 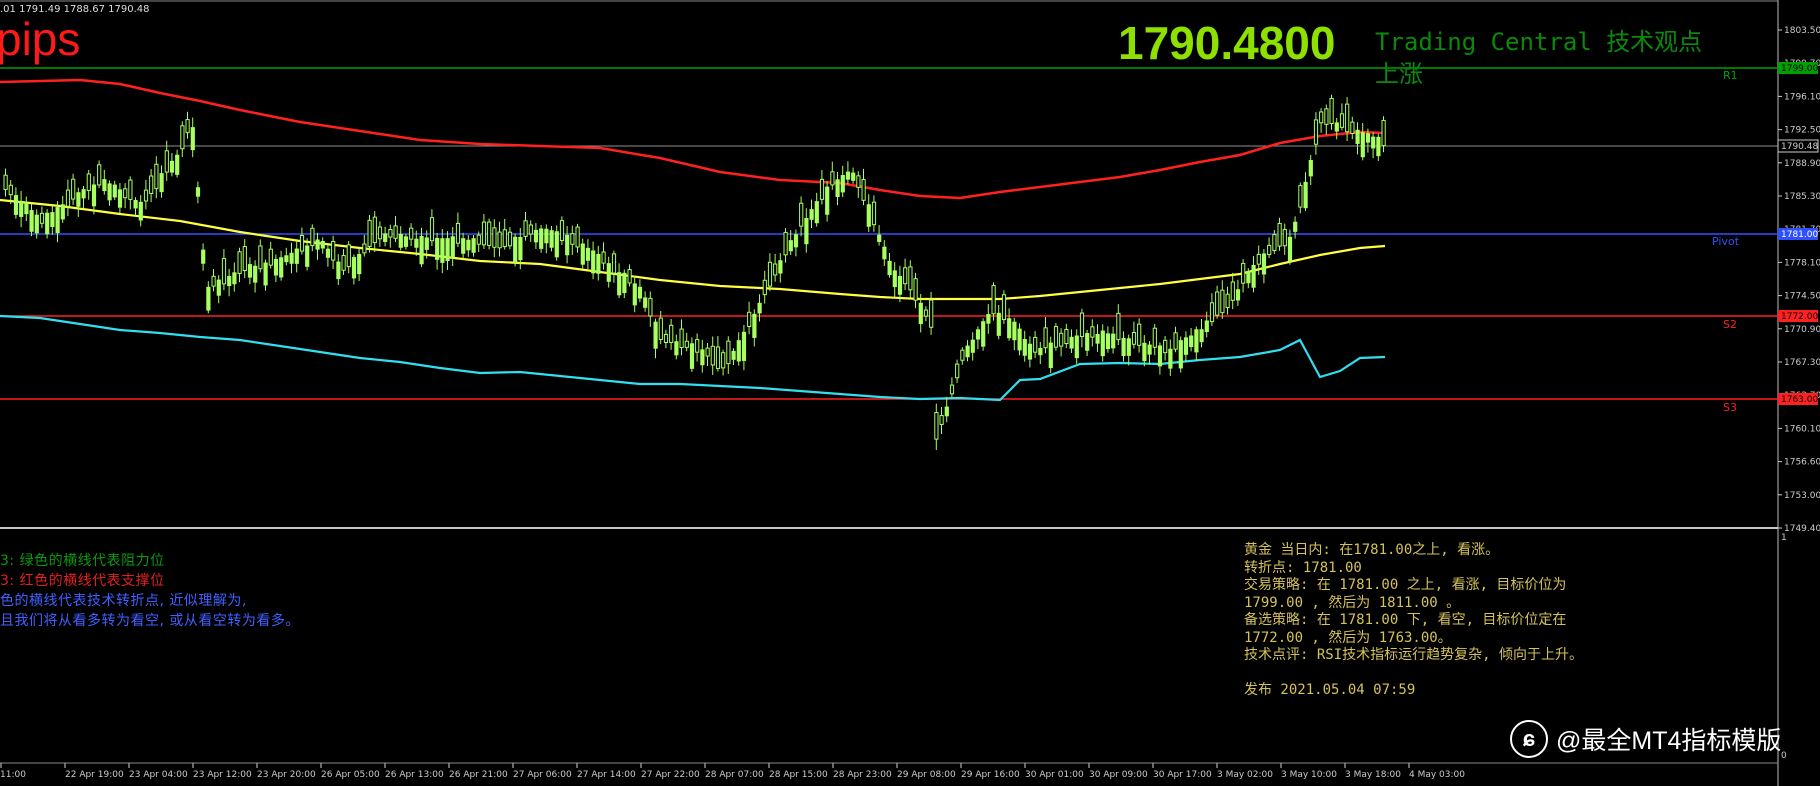 I want to click on analysis-line-4: 1799.00 , 然后为 1811.00 。, so click(x=1352, y=602).